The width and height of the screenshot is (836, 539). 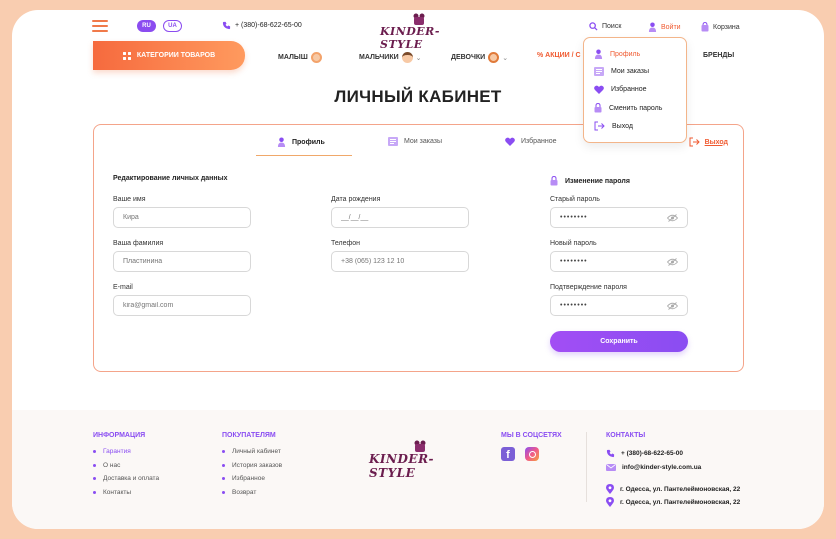 I want to click on tab-favorites-label: Избранное, so click(x=539, y=141).